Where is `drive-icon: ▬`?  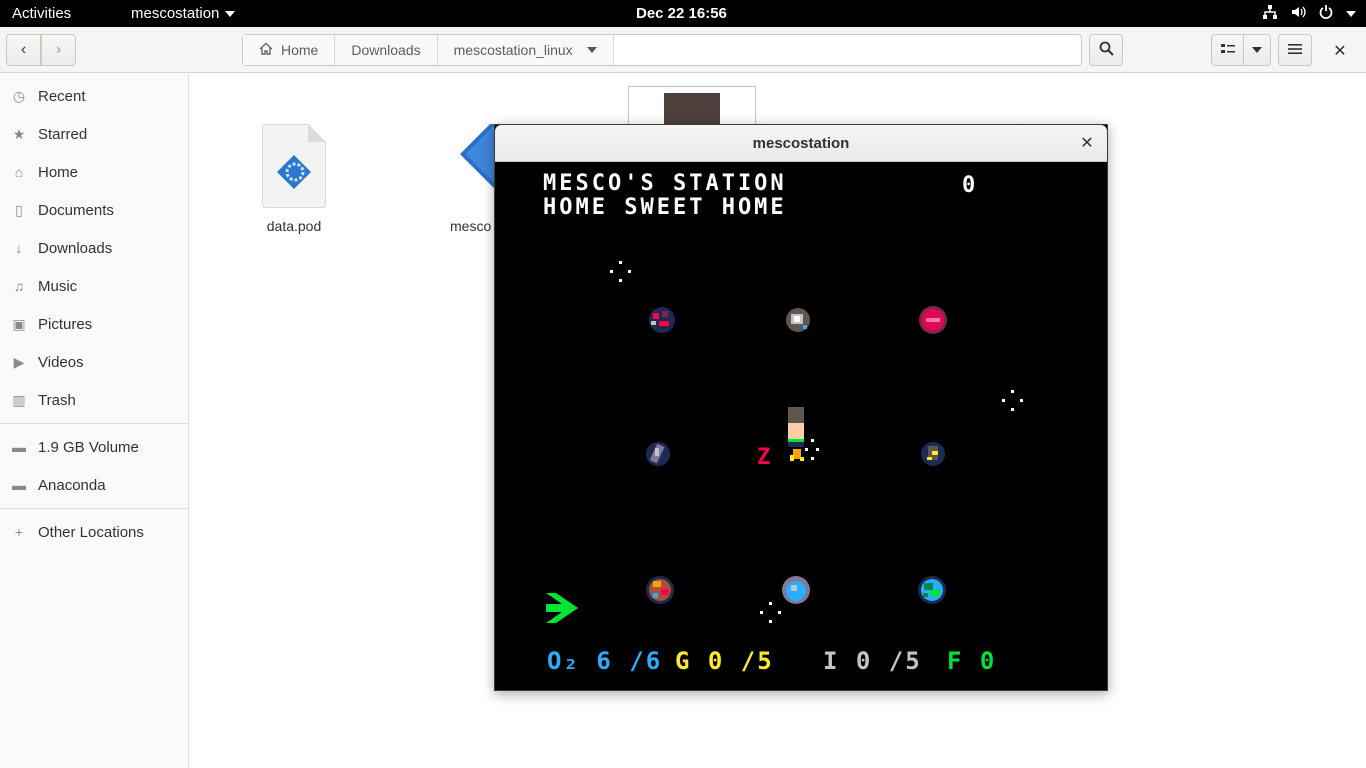
drive-icon: ▬ is located at coordinates (19, 485).